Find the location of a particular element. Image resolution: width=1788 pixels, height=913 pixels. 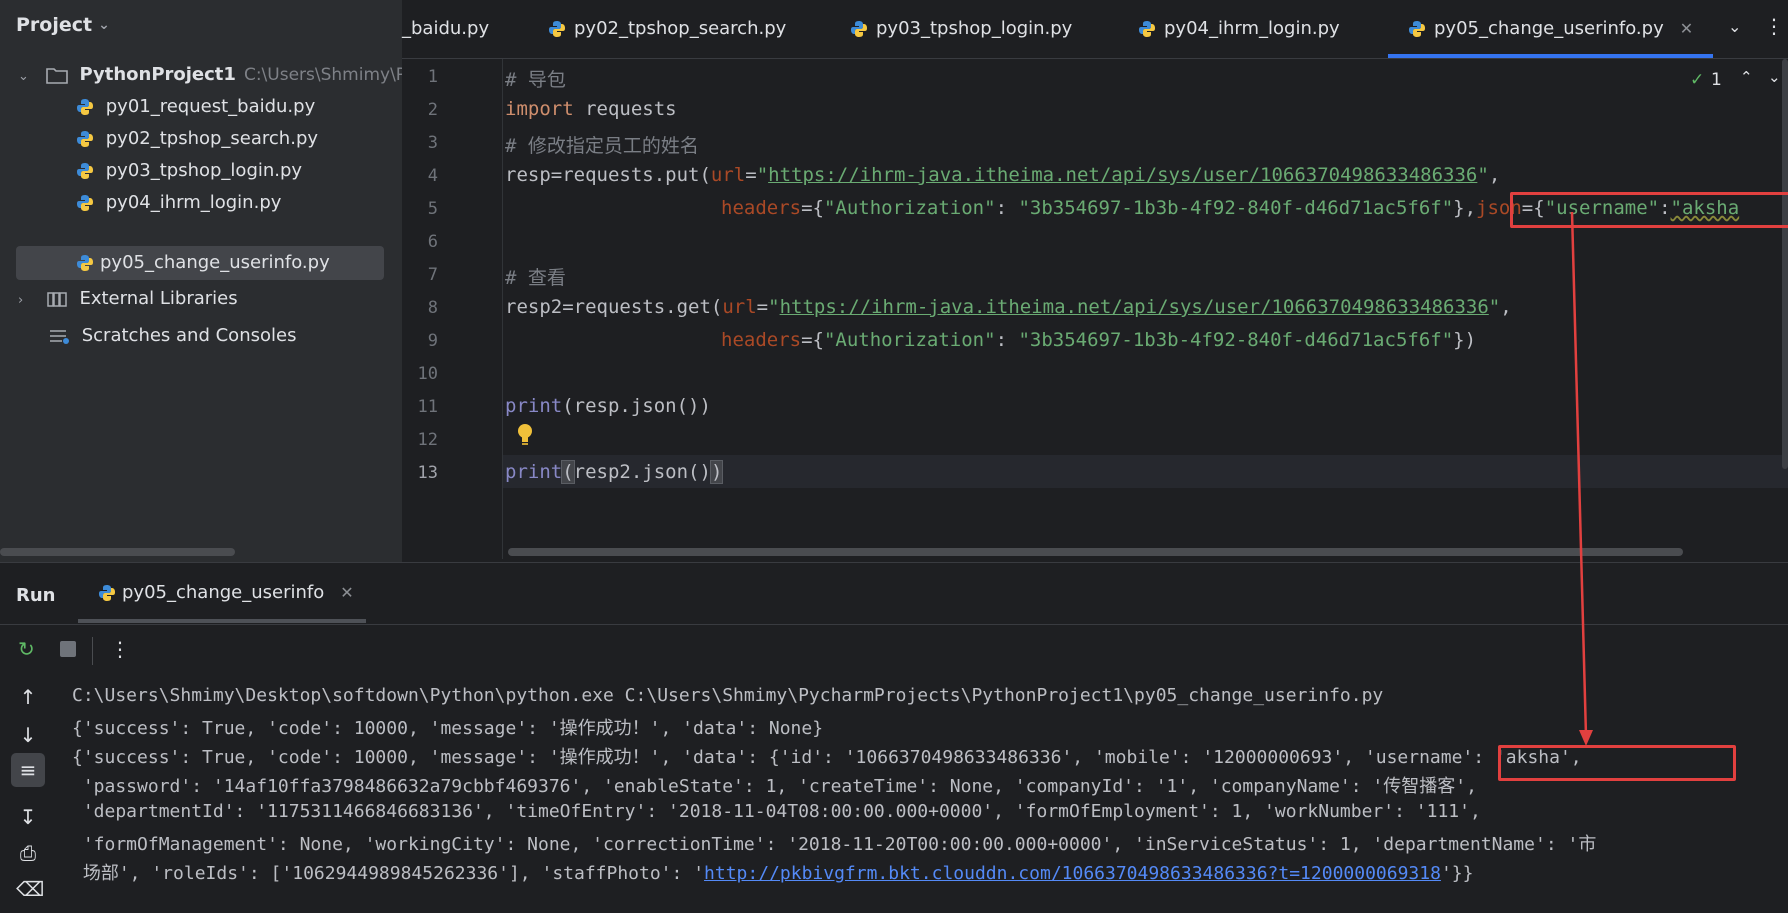

tab-py03: py03_tpshop_login.py is located at coordinates (961, 29).